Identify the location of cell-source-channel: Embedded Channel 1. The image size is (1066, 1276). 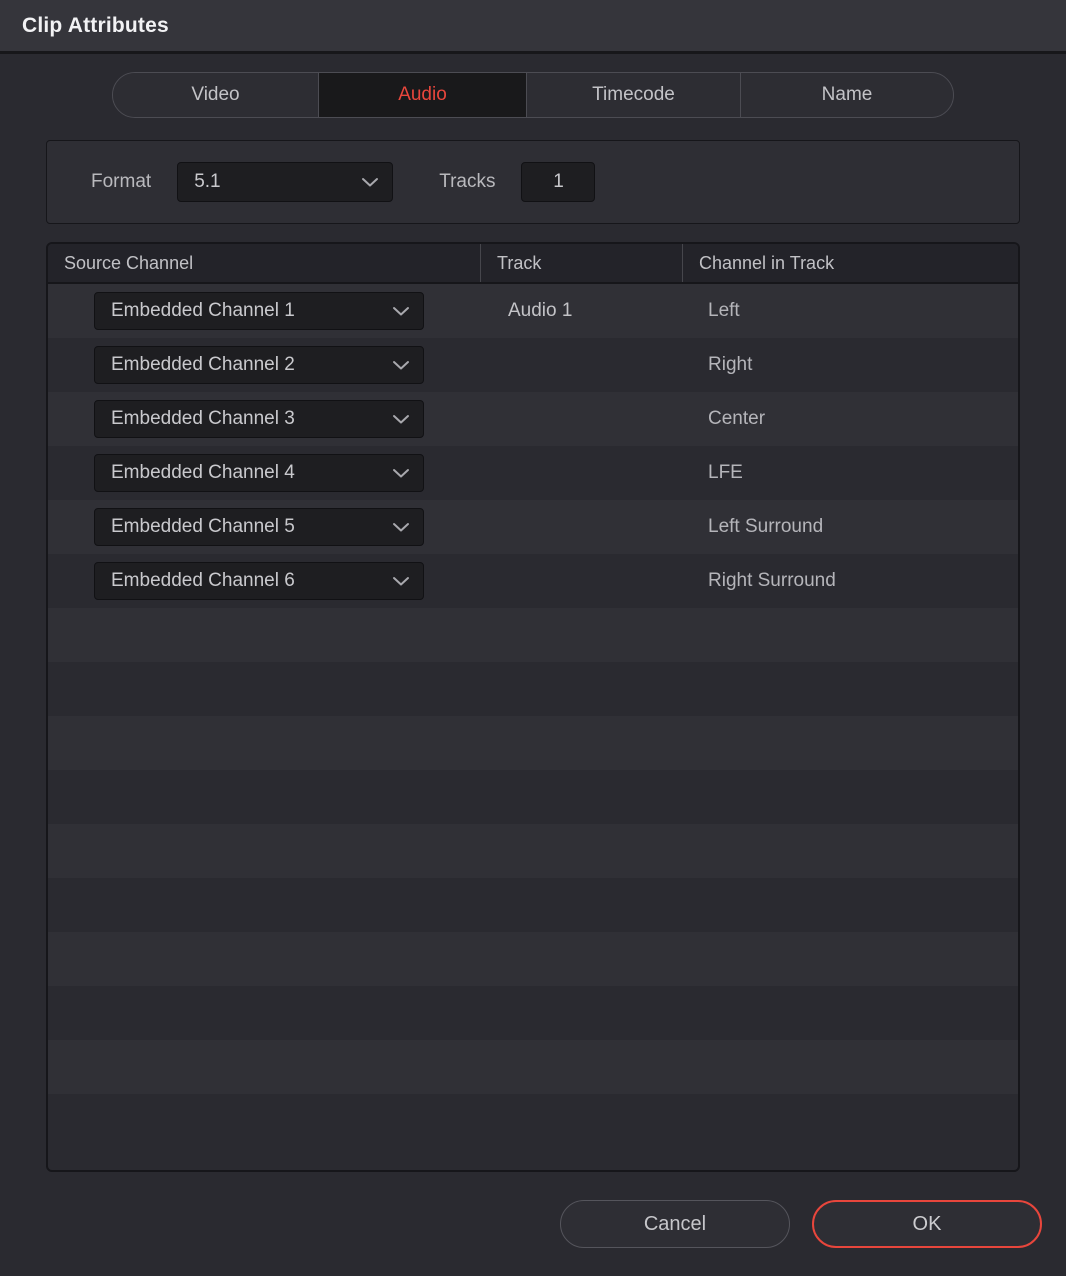
(264, 311).